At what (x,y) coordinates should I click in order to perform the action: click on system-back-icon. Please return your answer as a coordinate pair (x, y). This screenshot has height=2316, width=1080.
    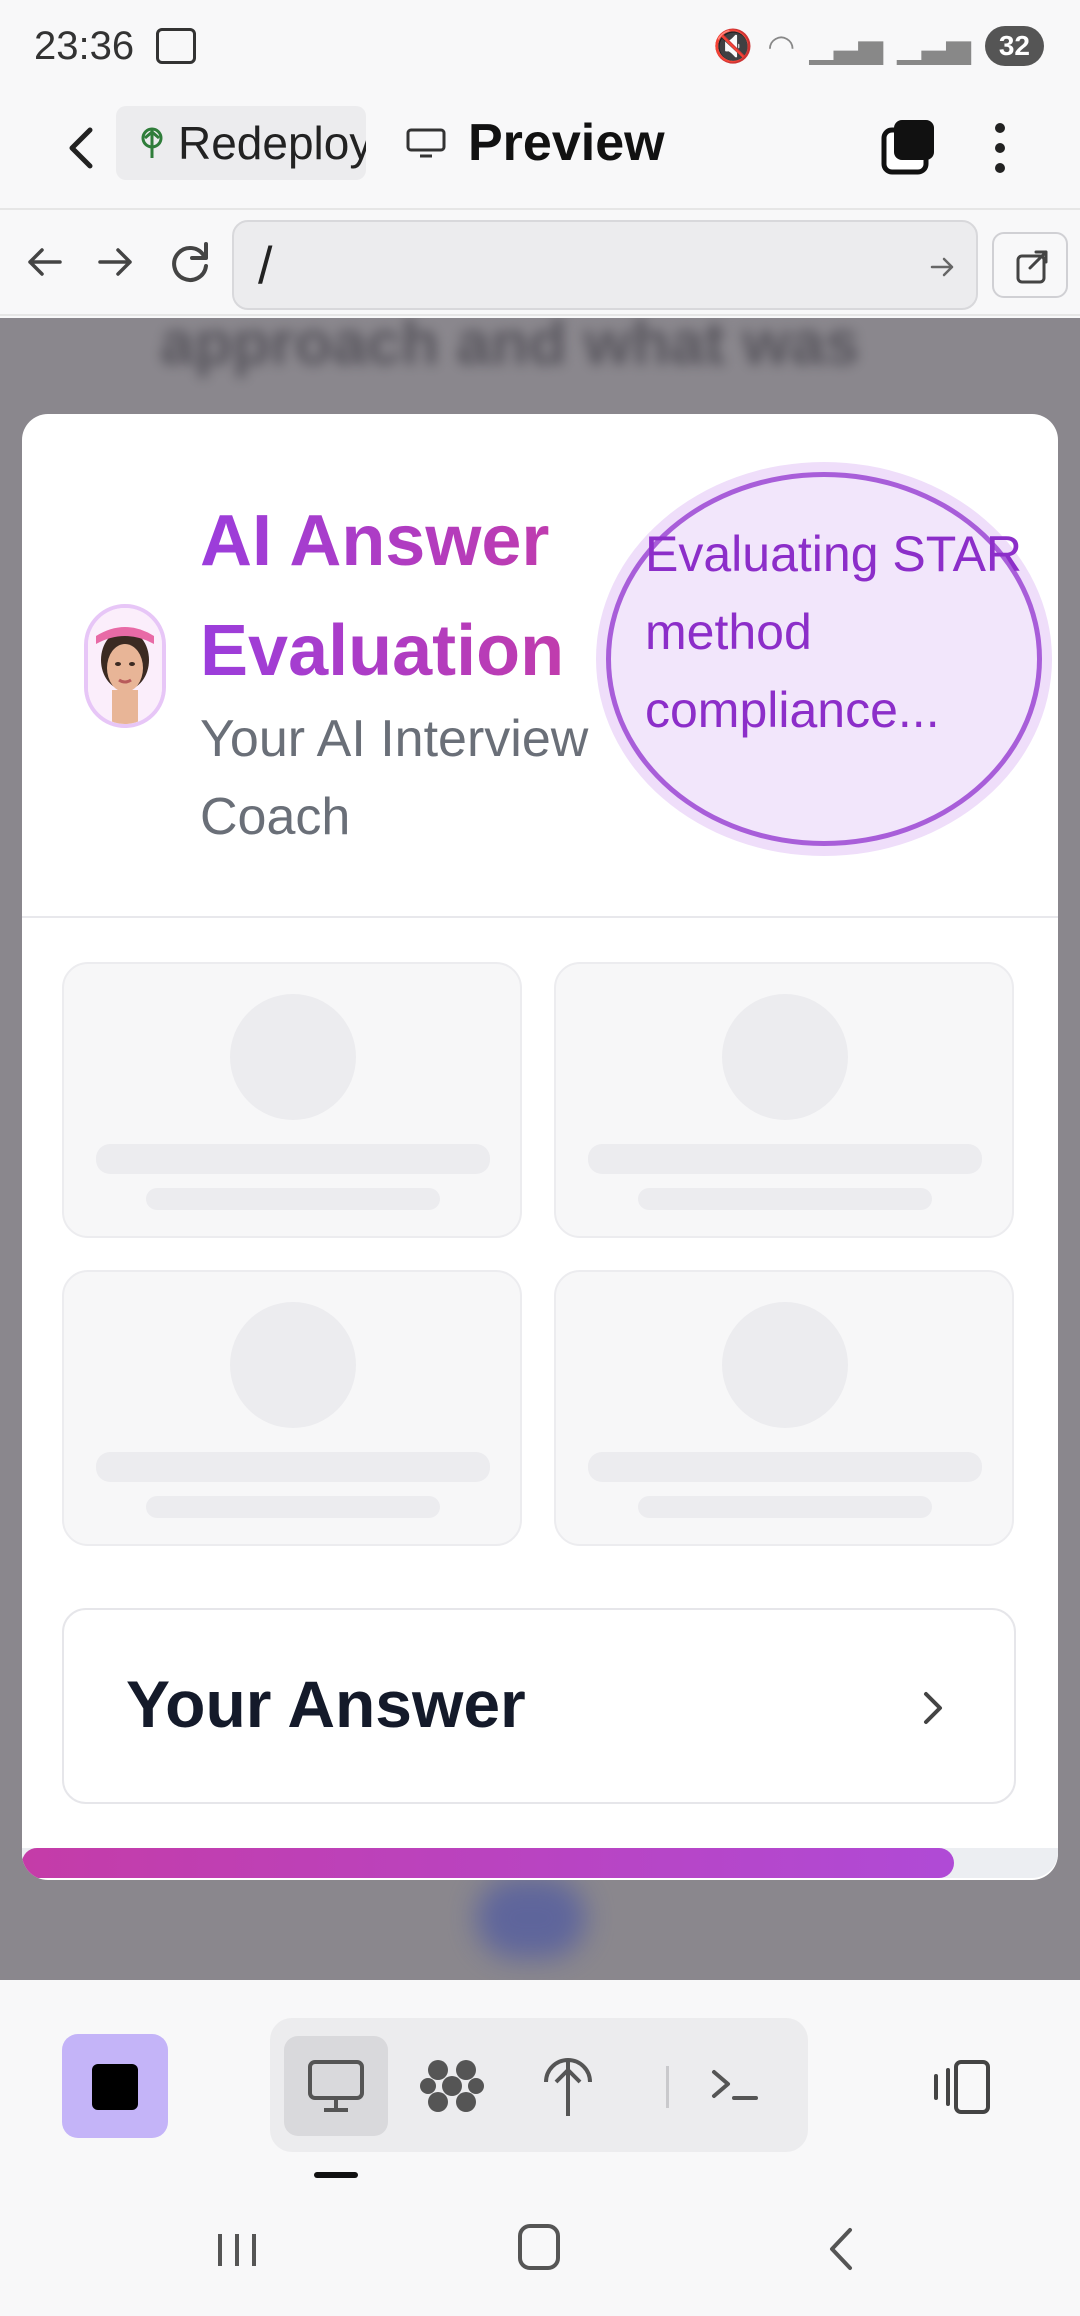
    Looking at the image, I should click on (841, 2249).